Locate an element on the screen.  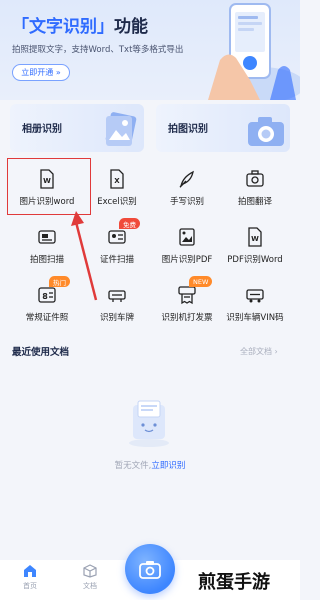
album-recognition-card: 相册识别 is located at coordinates (77, 128).